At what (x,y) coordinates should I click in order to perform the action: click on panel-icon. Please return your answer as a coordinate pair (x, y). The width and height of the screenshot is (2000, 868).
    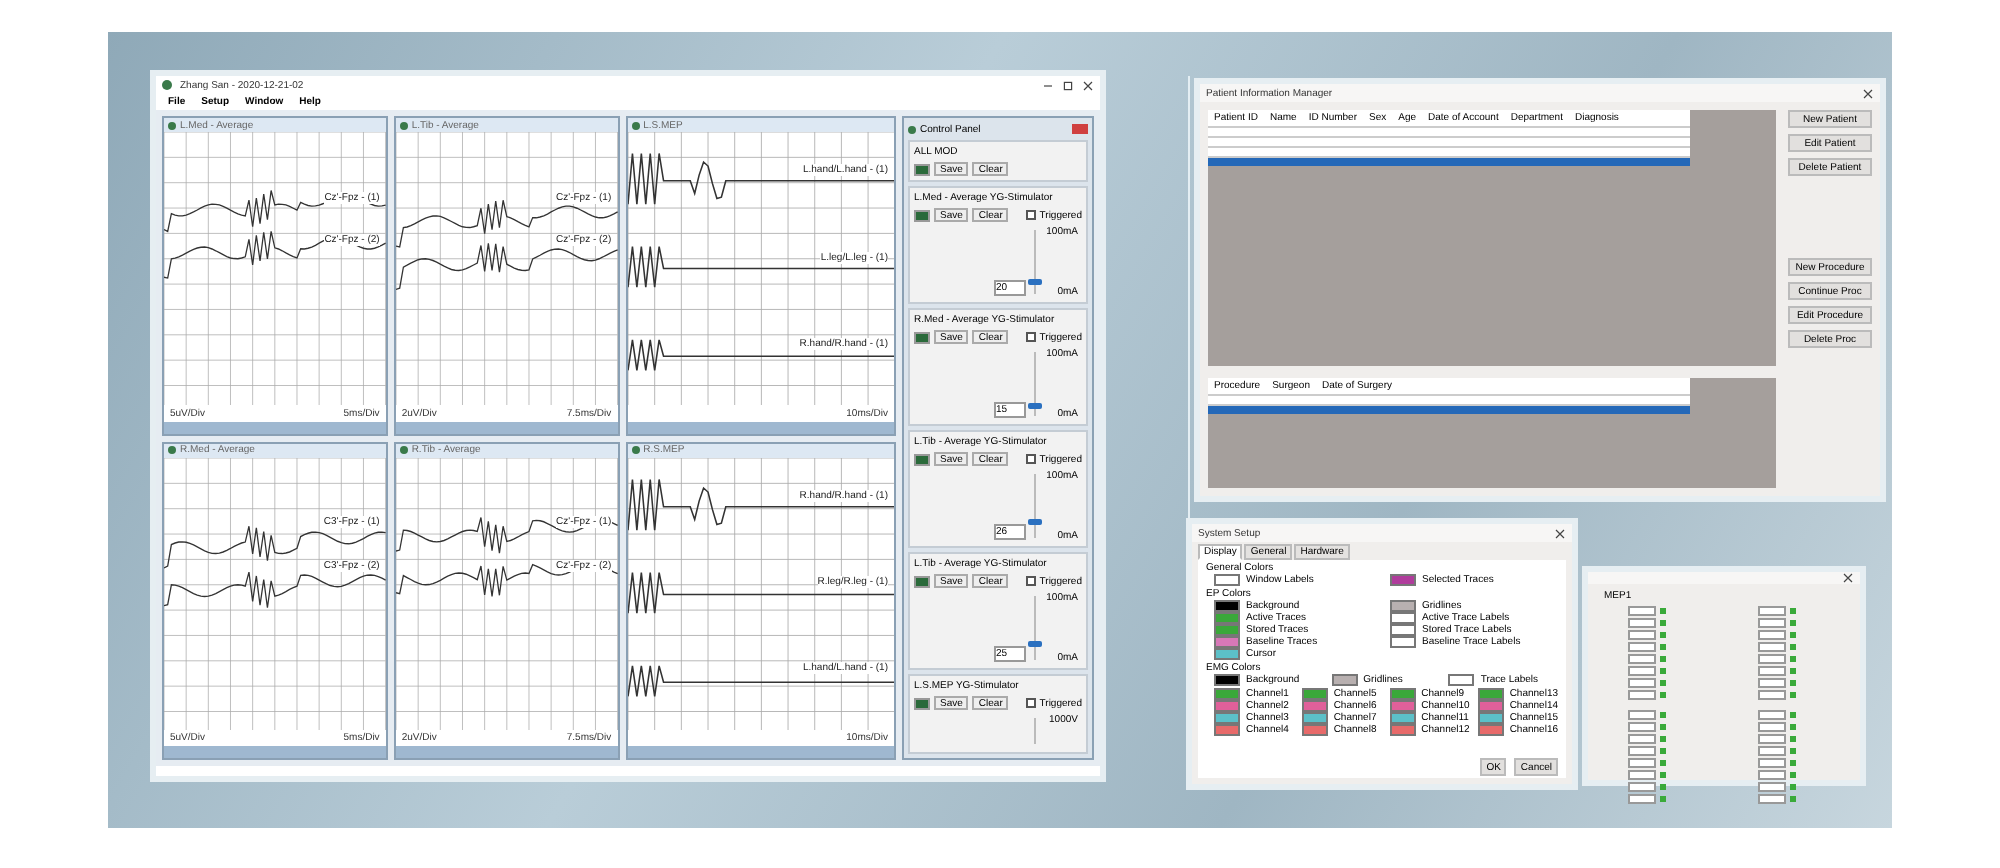
    Looking at the image, I should click on (912, 129).